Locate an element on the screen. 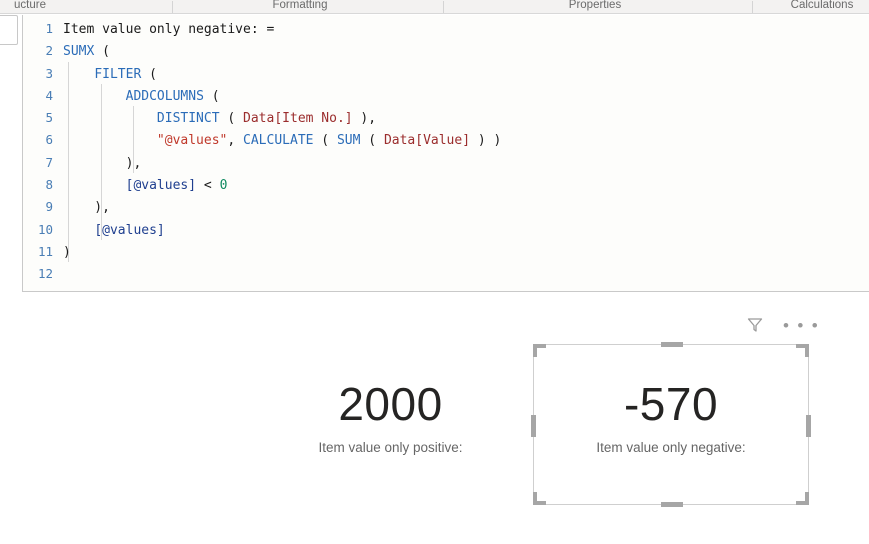 This screenshot has width=869, height=544. card-label: Item value only positive: is located at coordinates (390, 448).